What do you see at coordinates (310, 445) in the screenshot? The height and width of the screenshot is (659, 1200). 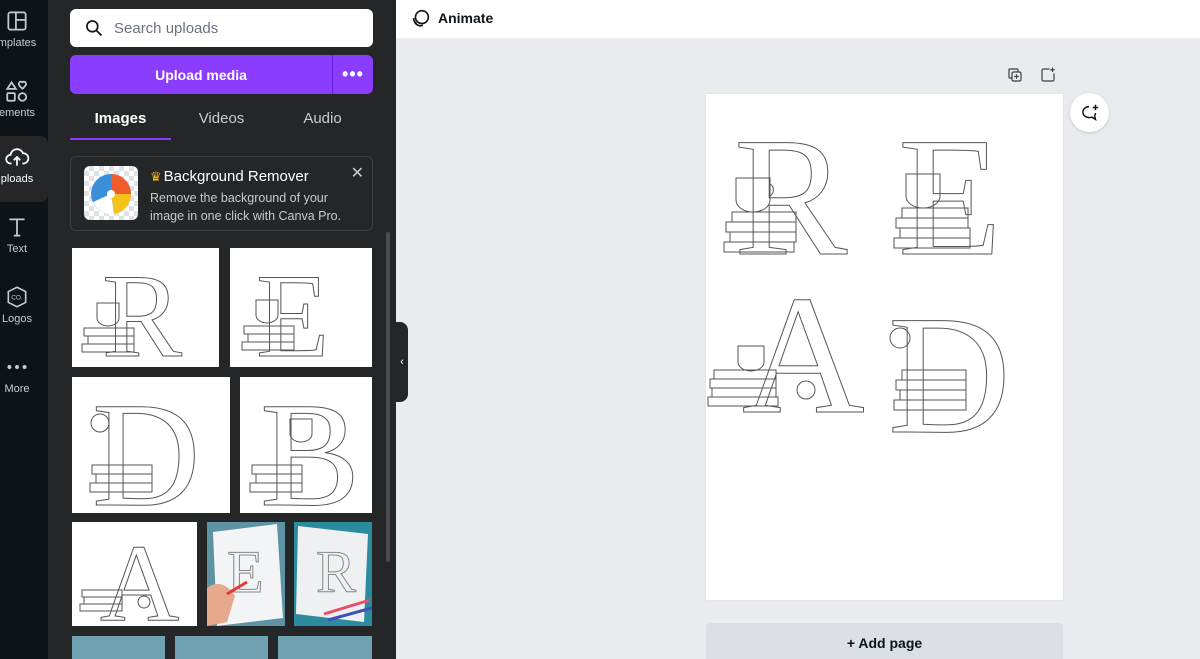 I see `thumbnail-letter: B` at bounding box center [310, 445].